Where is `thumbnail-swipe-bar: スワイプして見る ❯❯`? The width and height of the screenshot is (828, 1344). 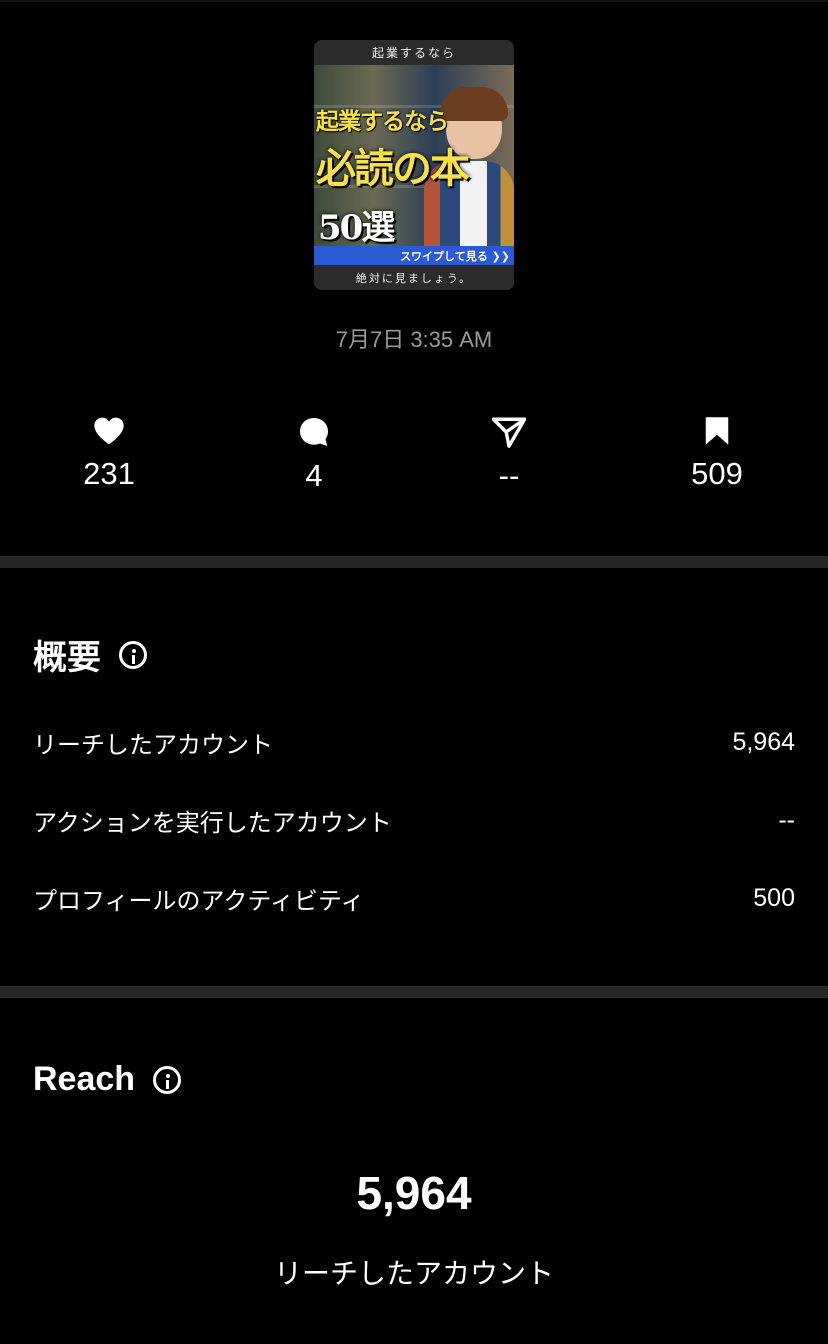
thumbnail-swipe-bar: スワイプして見る ❯❯ is located at coordinates (414, 255).